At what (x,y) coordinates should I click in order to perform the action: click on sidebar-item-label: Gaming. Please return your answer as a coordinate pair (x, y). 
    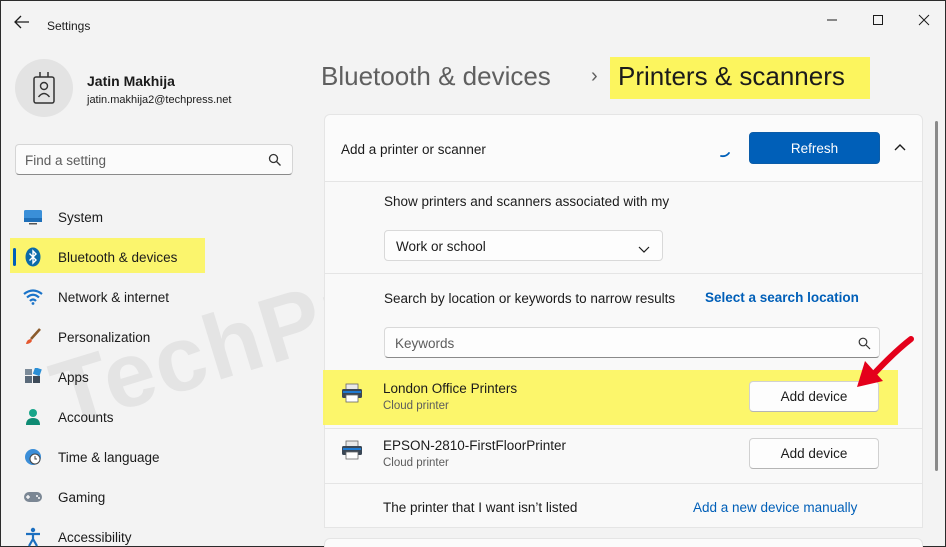
    Looking at the image, I should click on (82, 497).